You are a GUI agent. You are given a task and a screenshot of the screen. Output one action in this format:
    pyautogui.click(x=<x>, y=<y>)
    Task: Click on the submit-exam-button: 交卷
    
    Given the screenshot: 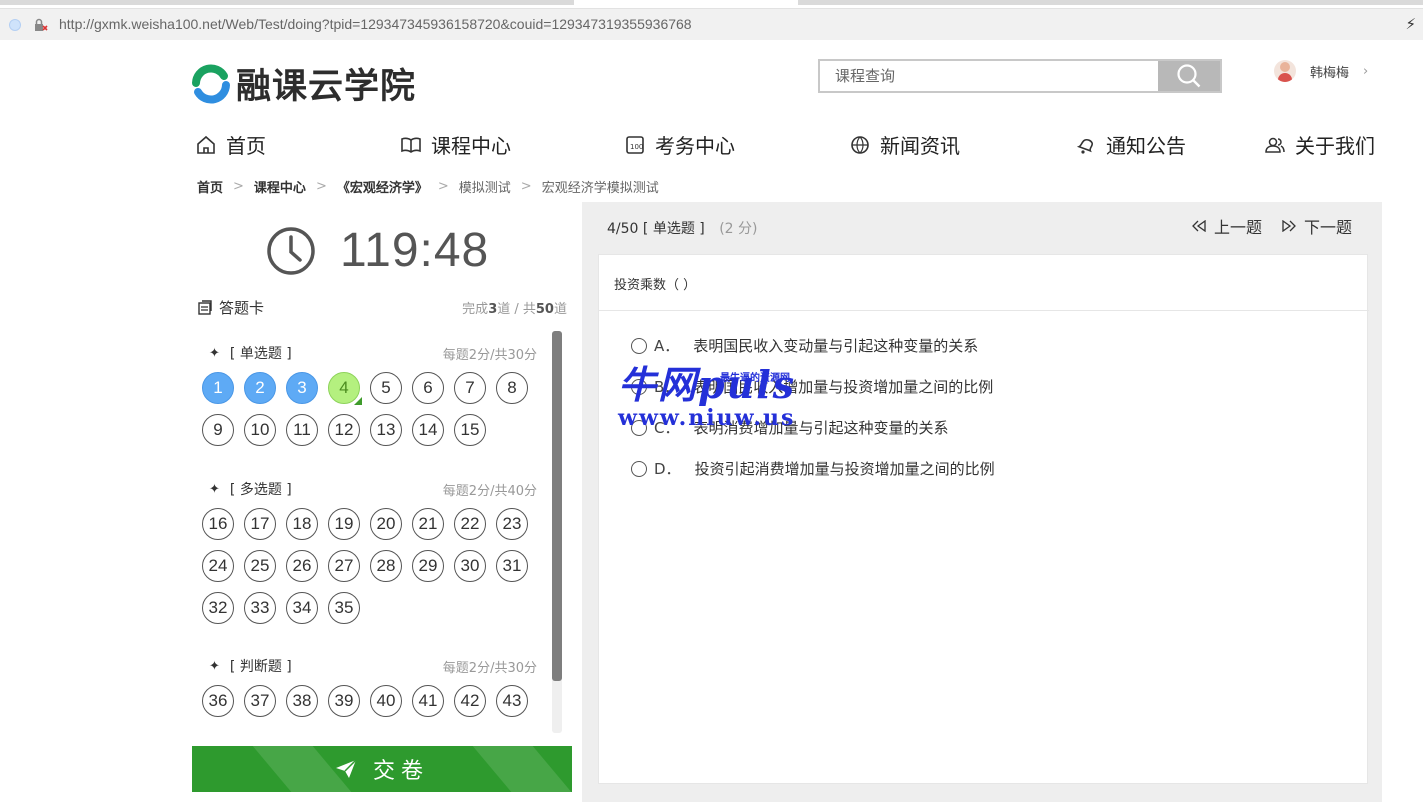 What is the action you would take?
    pyautogui.click(x=382, y=769)
    